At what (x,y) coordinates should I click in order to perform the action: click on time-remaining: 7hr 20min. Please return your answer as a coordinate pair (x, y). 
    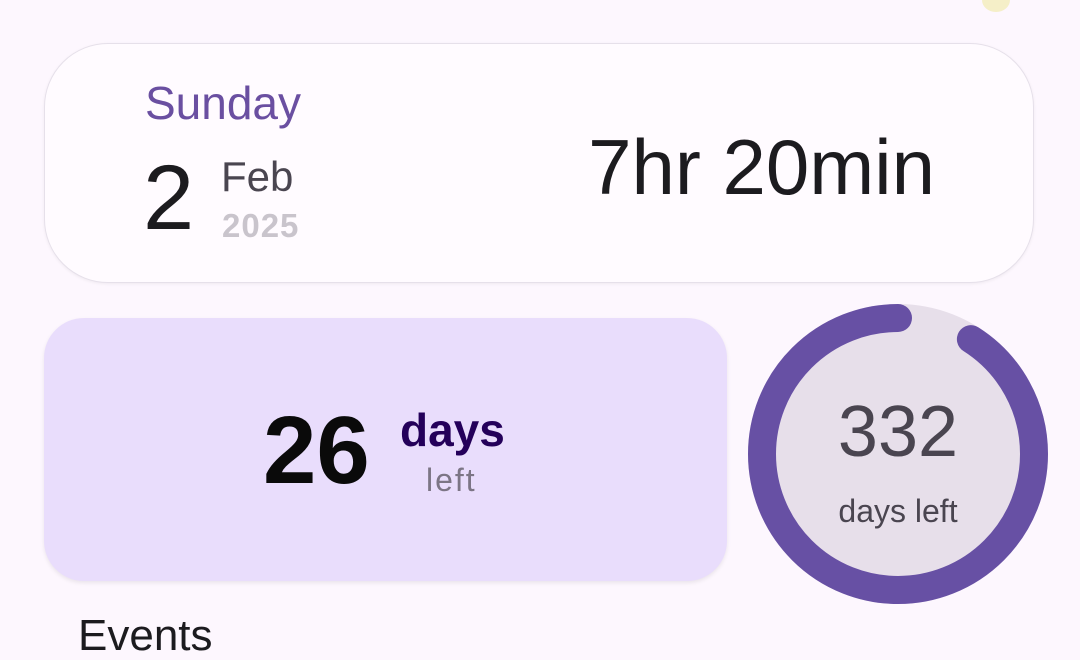
    Looking at the image, I should click on (761, 167).